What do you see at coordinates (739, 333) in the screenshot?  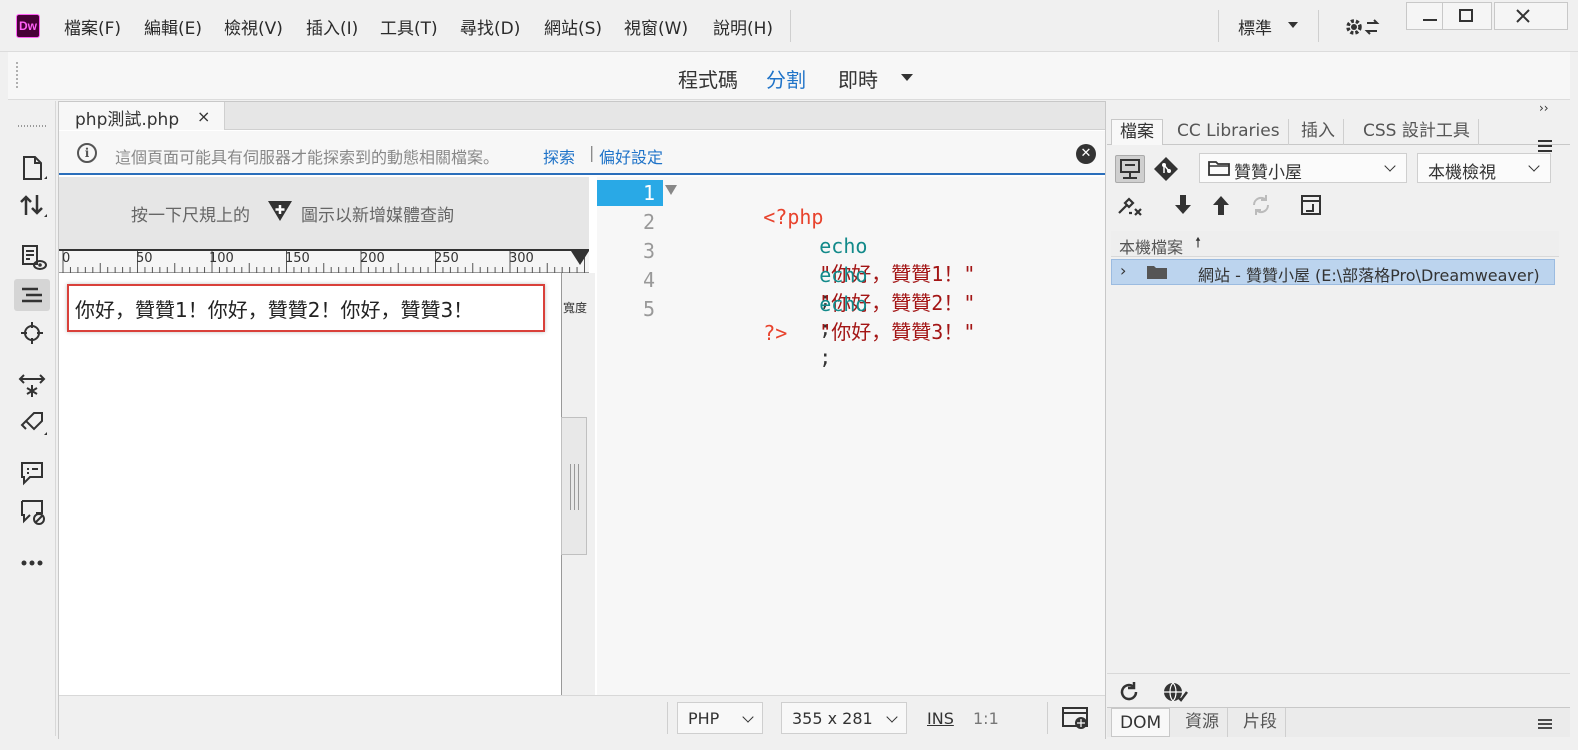 I see `code-line: ?>` at bounding box center [739, 333].